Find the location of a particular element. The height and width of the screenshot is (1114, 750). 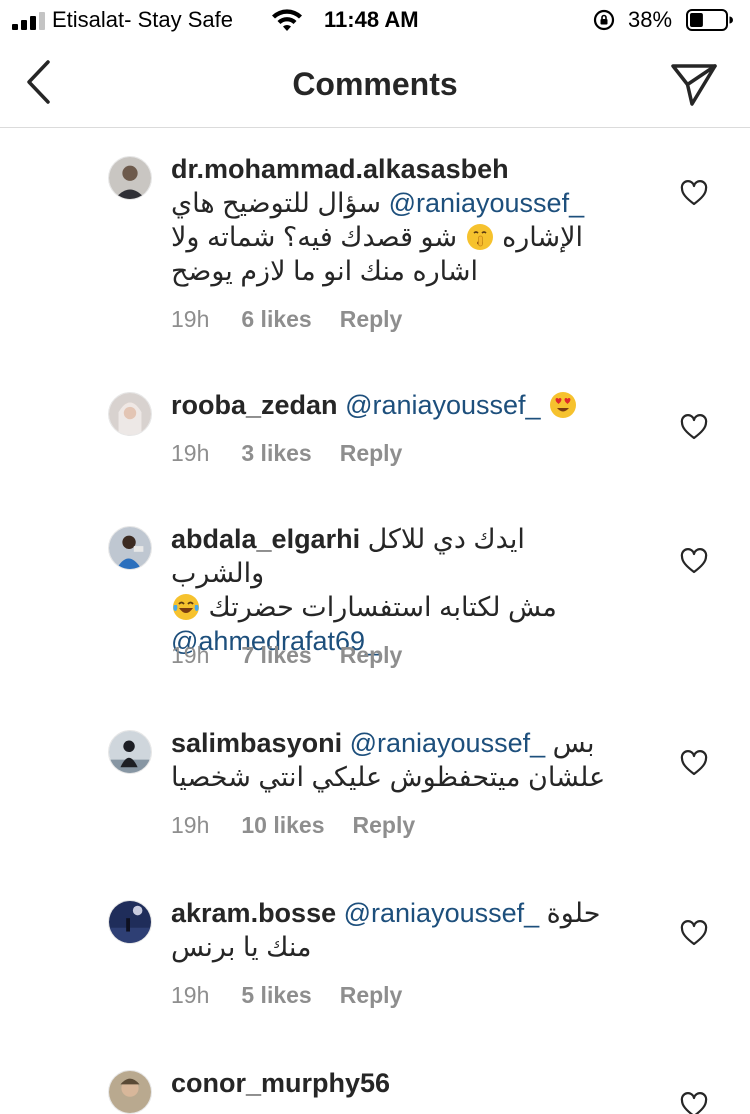

shushing-face-emoji is located at coordinates (479, 237).